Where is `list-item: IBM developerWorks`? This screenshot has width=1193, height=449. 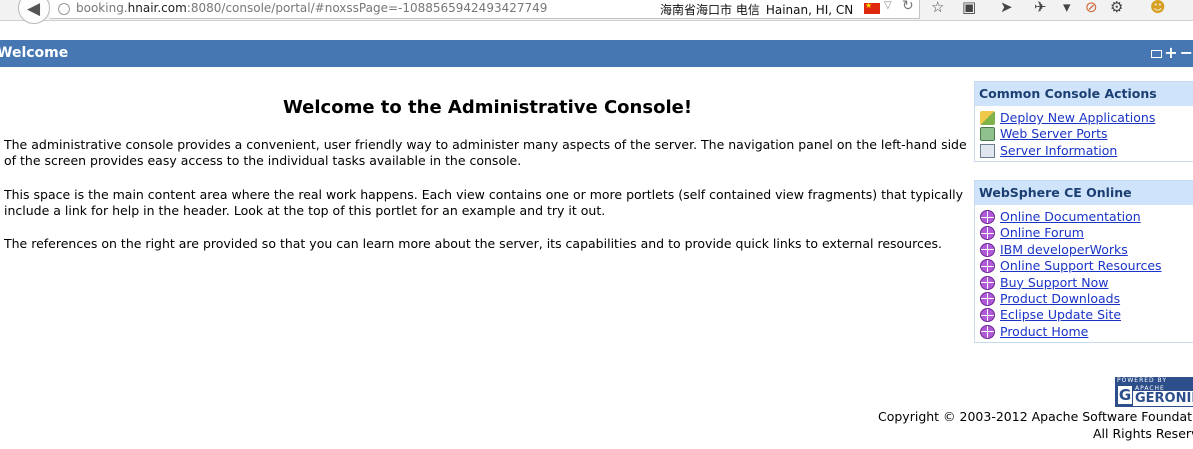
list-item: IBM developerWorks is located at coordinates (1086, 250).